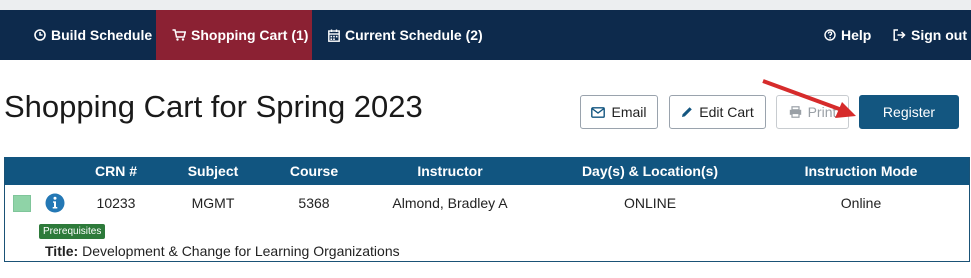 This screenshot has width=971, height=278. I want to click on header-days-location: Day(s) & Location(s), so click(650, 171).